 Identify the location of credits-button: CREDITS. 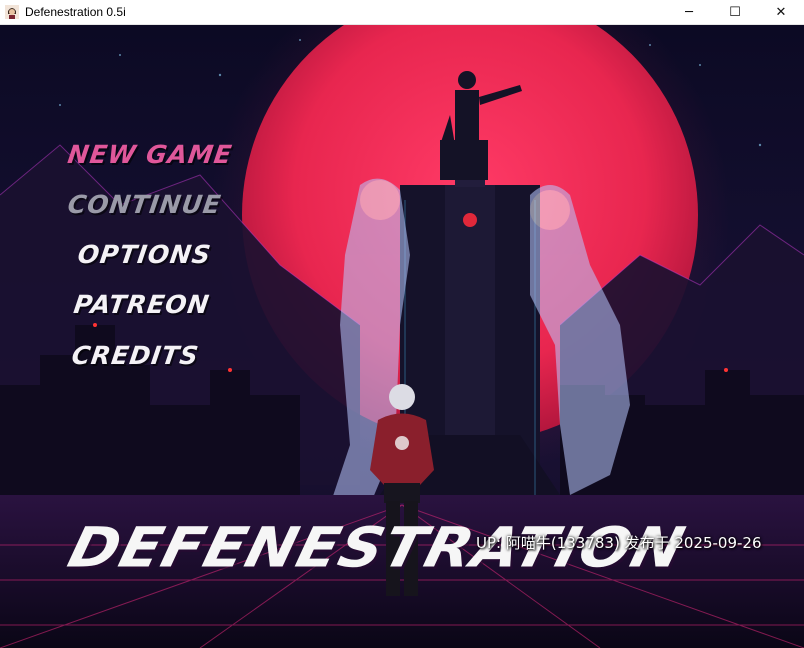
(135, 355).